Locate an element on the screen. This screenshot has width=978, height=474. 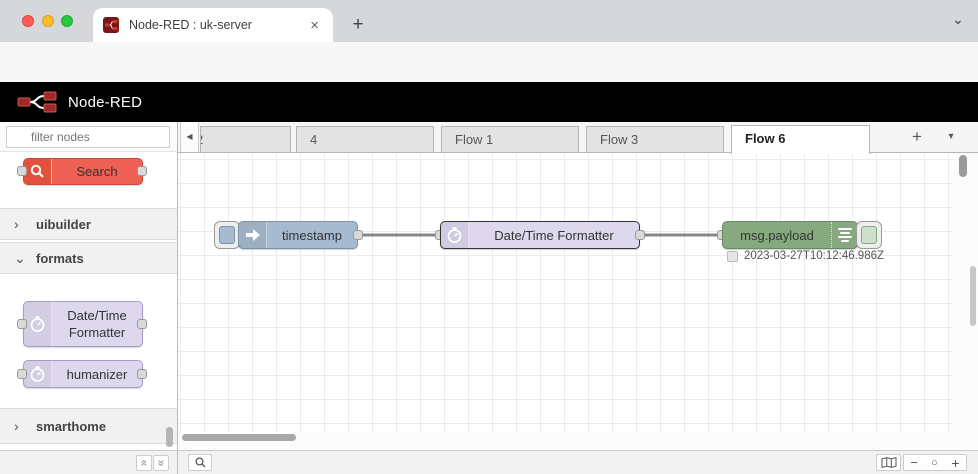
node-inject-timestamp: timestamp is located at coordinates (298, 235).